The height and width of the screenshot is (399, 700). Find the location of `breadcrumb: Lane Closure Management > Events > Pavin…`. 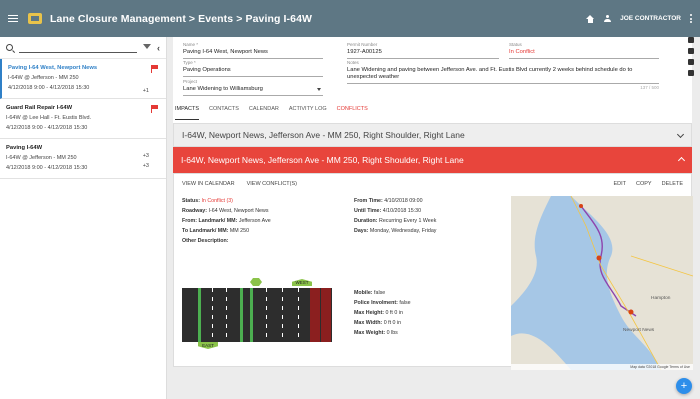

breadcrumb: Lane Closure Management > Events > Pavin… is located at coordinates (181, 18).